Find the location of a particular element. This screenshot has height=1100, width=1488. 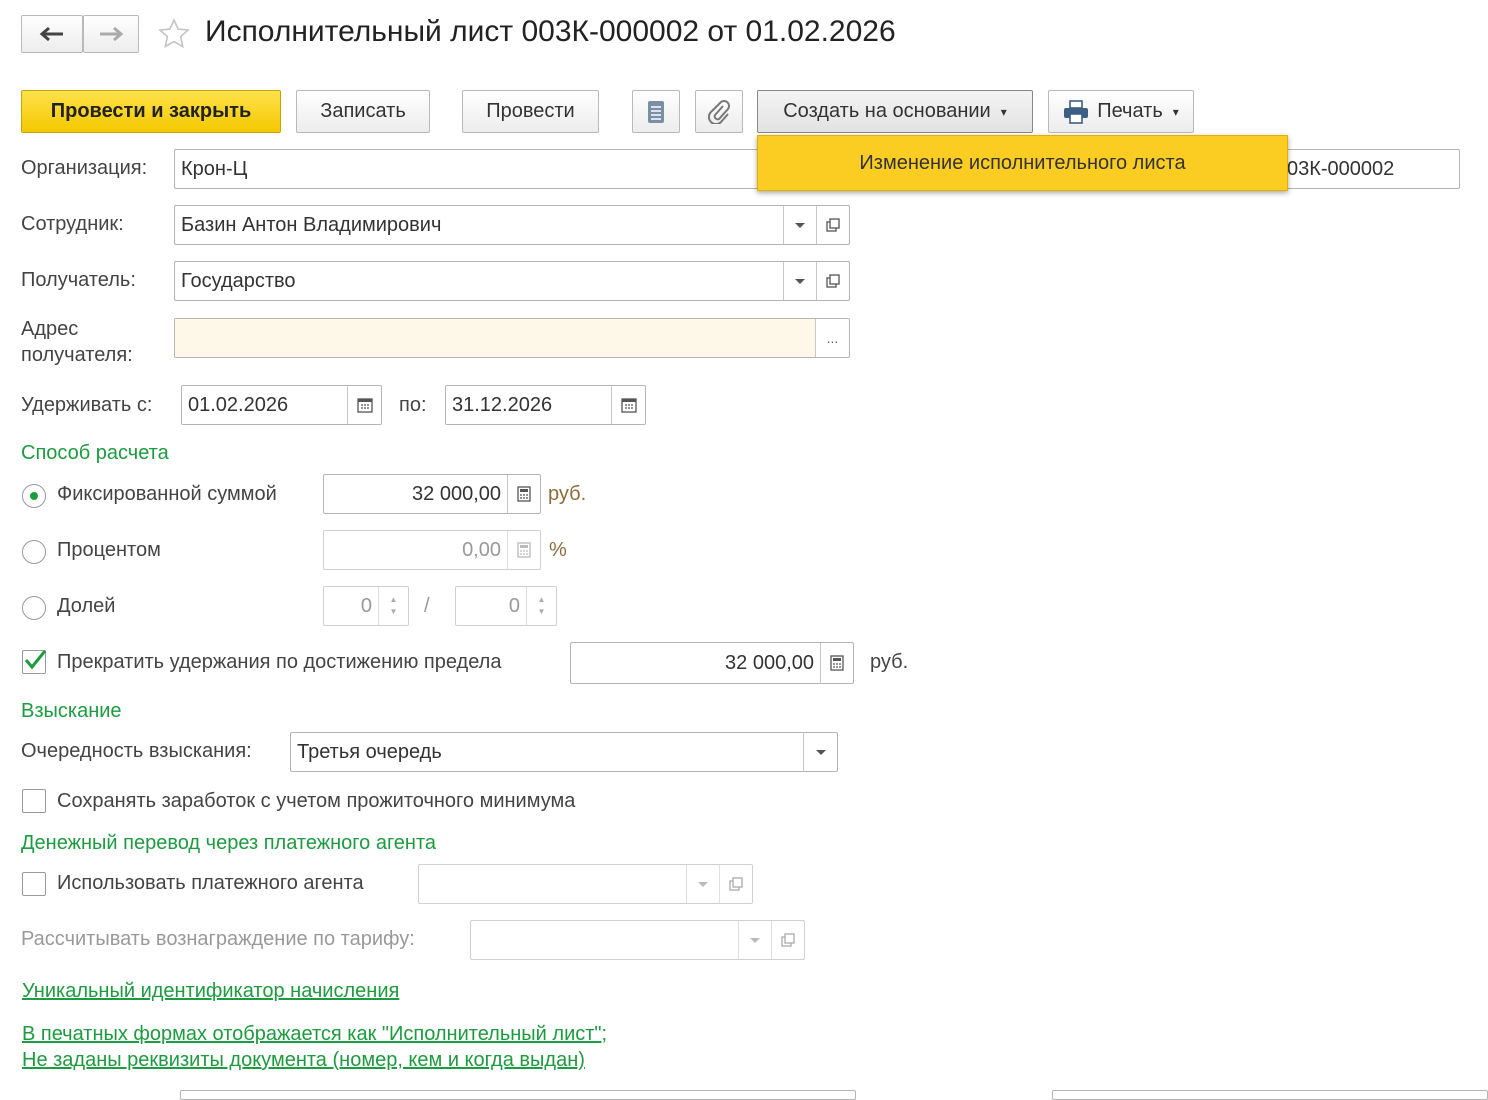

favorite-star-icon is located at coordinates (174, 37).